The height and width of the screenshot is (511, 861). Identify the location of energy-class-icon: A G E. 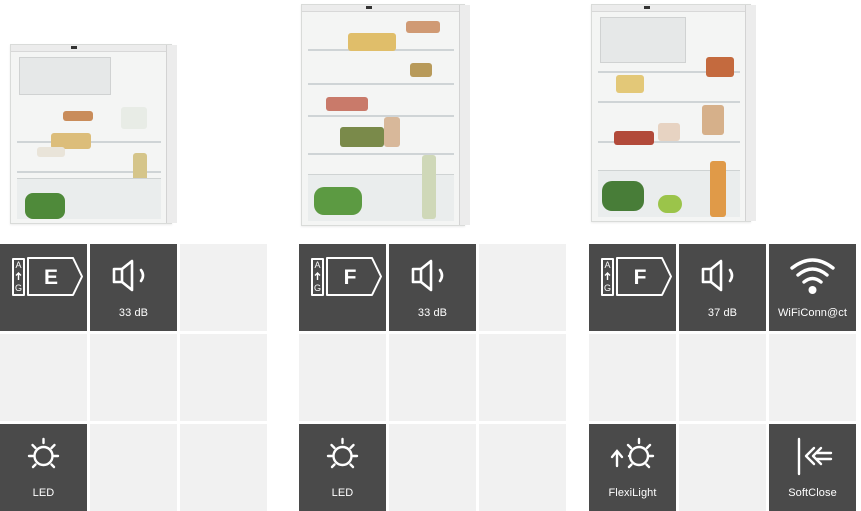
(47, 276).